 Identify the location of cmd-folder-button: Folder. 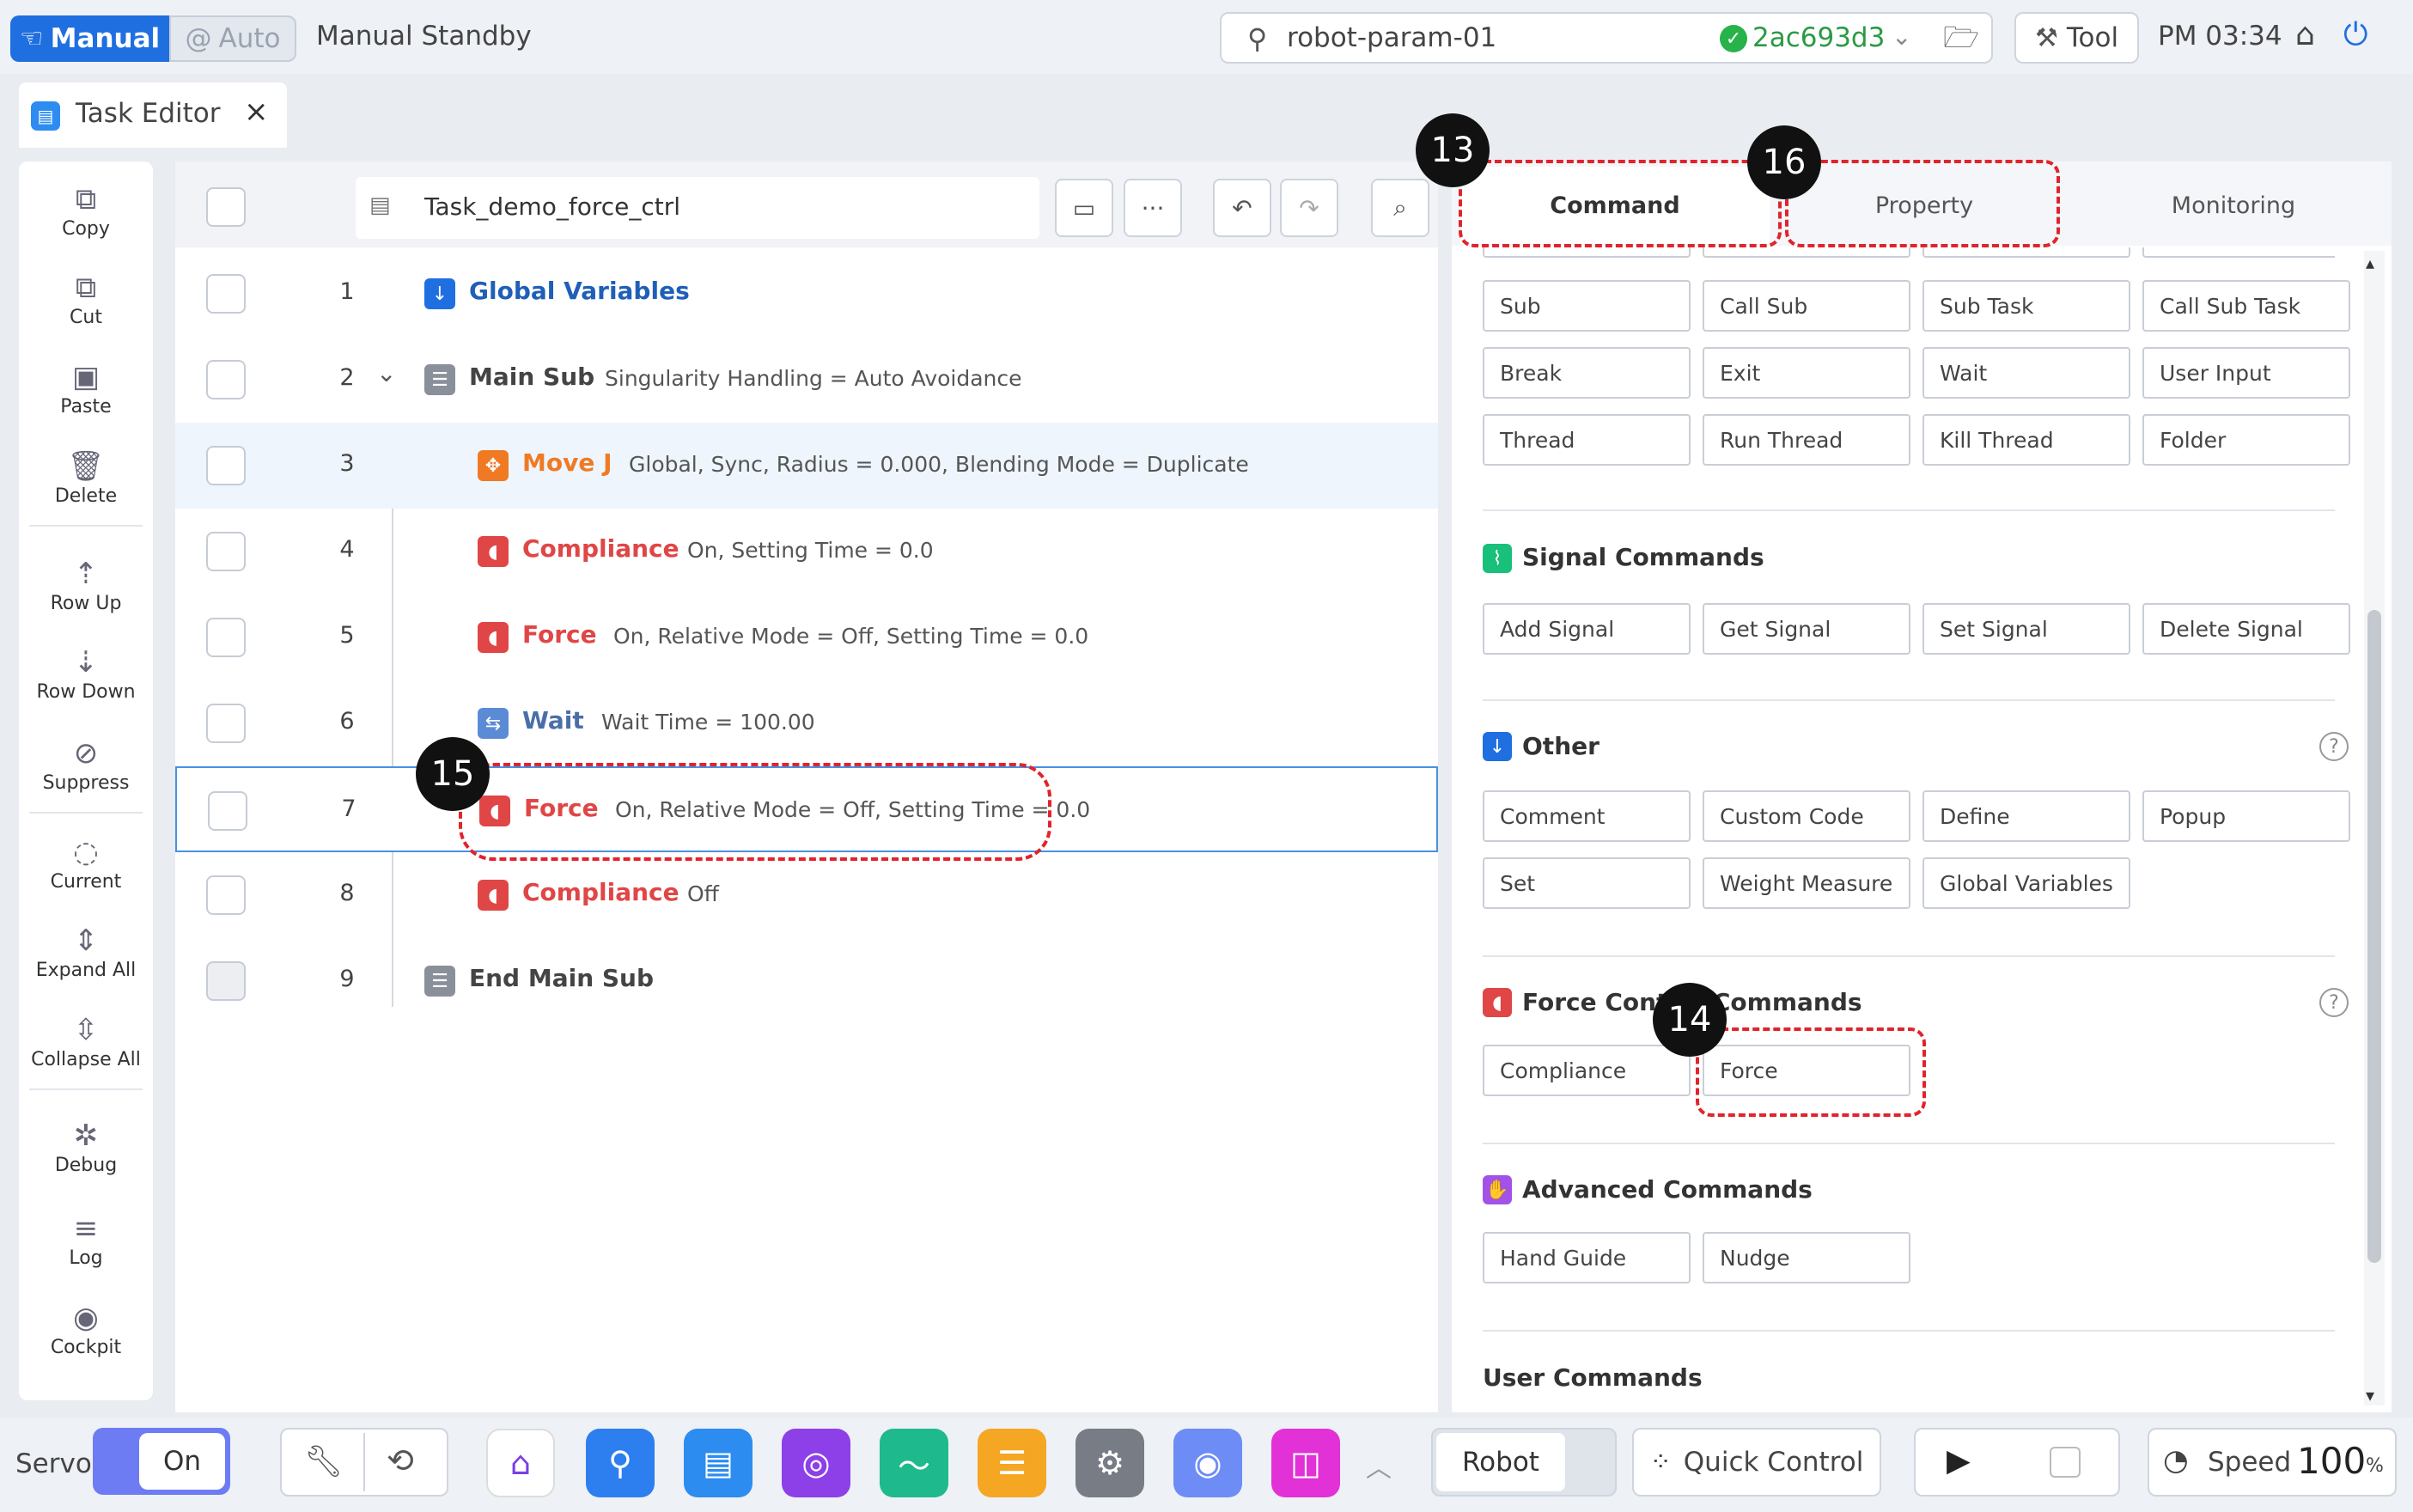
(2246, 440).